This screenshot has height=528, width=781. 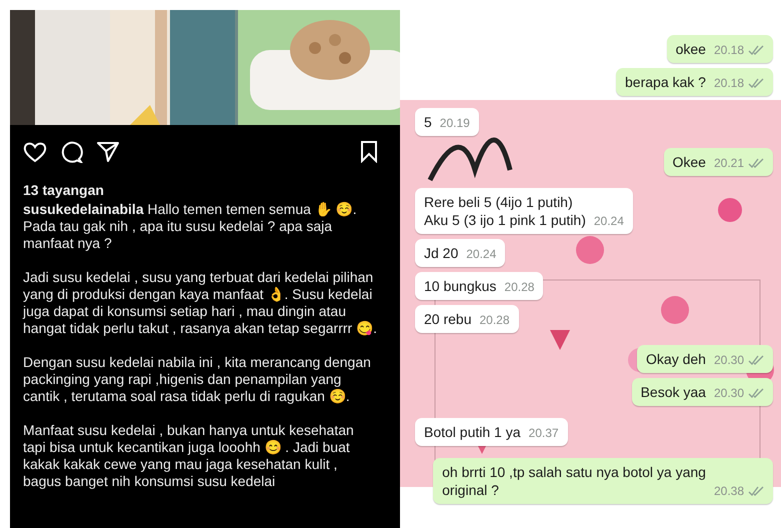 I want to click on send-icon, so click(x=108, y=151).